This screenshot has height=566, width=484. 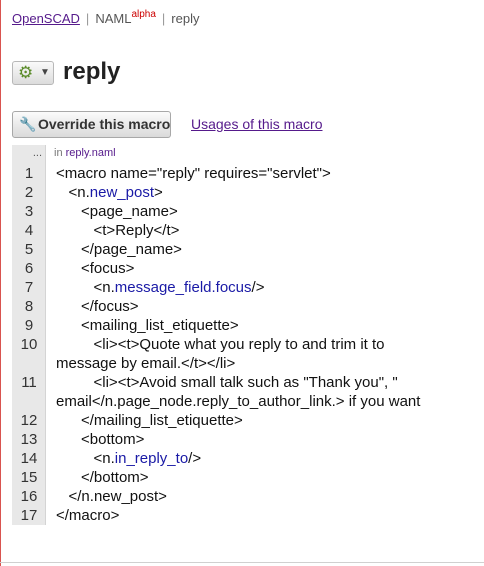 I want to click on line-number: 13, so click(x=29, y=439).